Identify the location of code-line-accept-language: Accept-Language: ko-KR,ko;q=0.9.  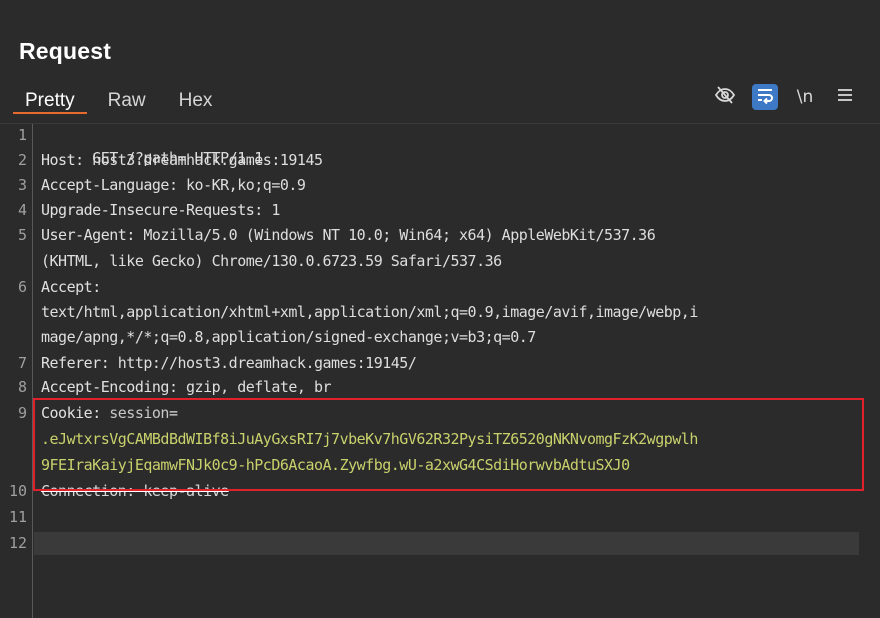
(173, 185).